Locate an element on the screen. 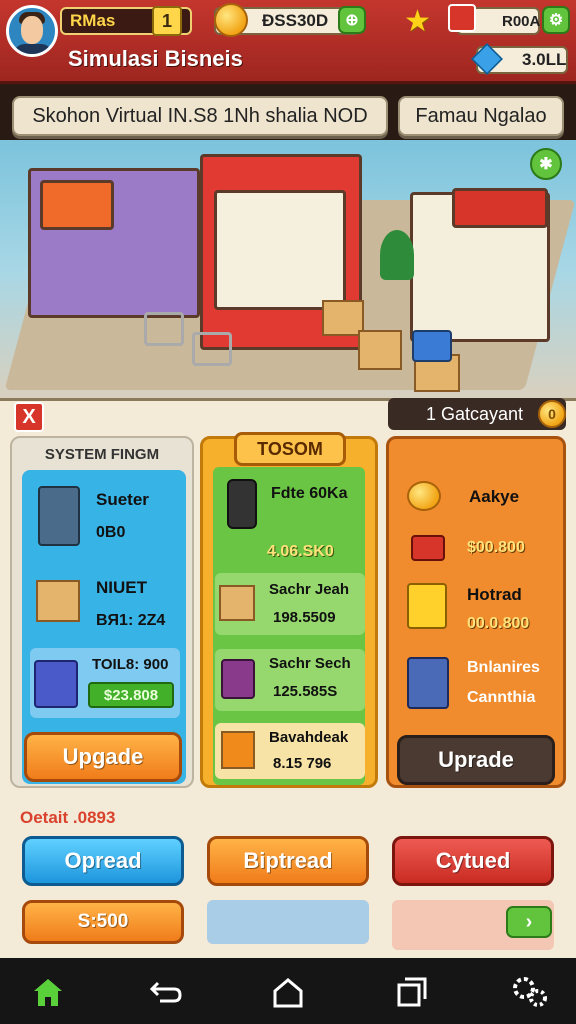 Image resolution: width=576 pixels, height=1024 pixels. recent-apps-glyph is located at coordinates (412, 992).